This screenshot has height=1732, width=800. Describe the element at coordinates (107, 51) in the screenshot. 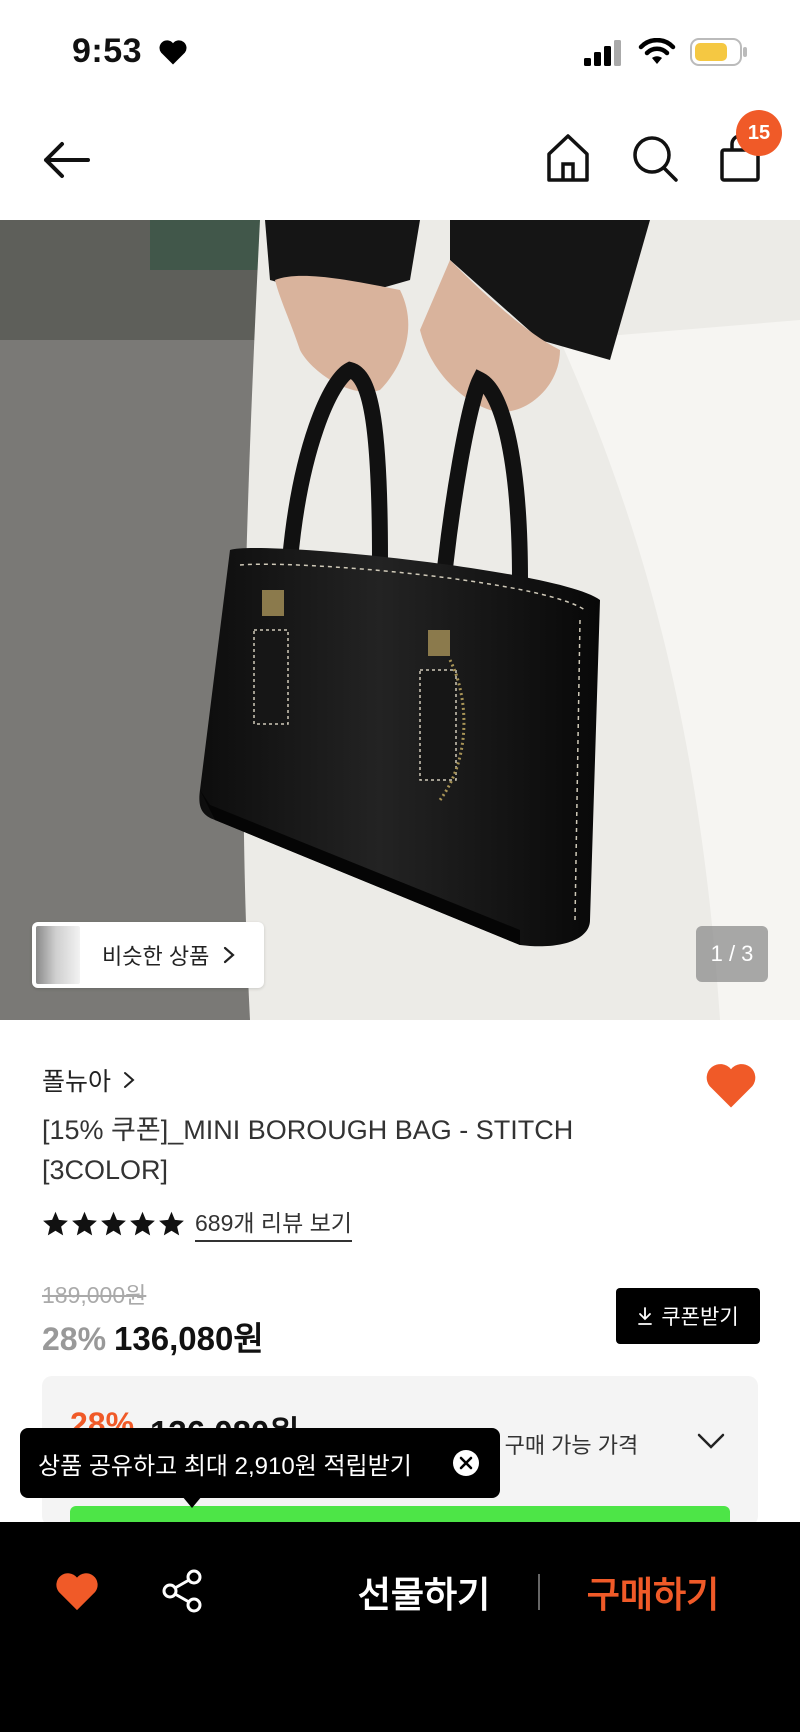

I see `status-time: 9:53` at that location.